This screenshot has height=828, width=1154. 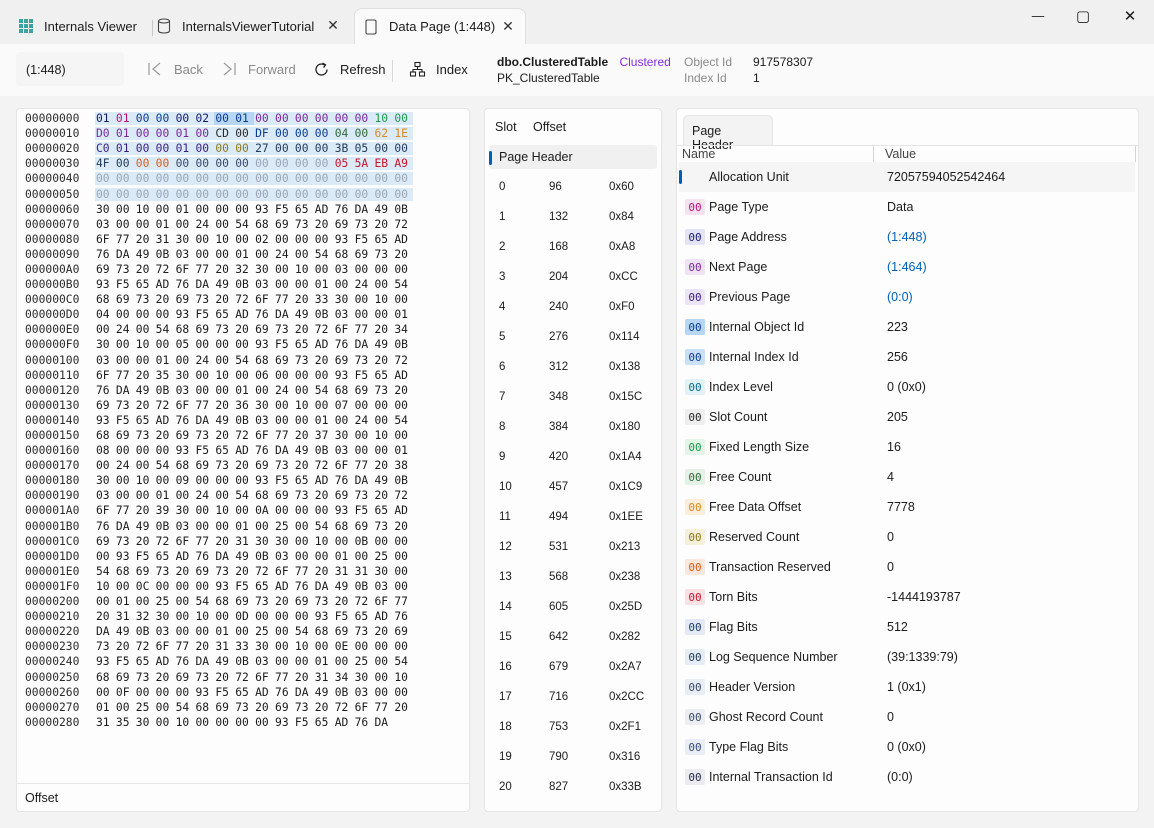 I want to click on hex-byte: 65, so click(x=304, y=209).